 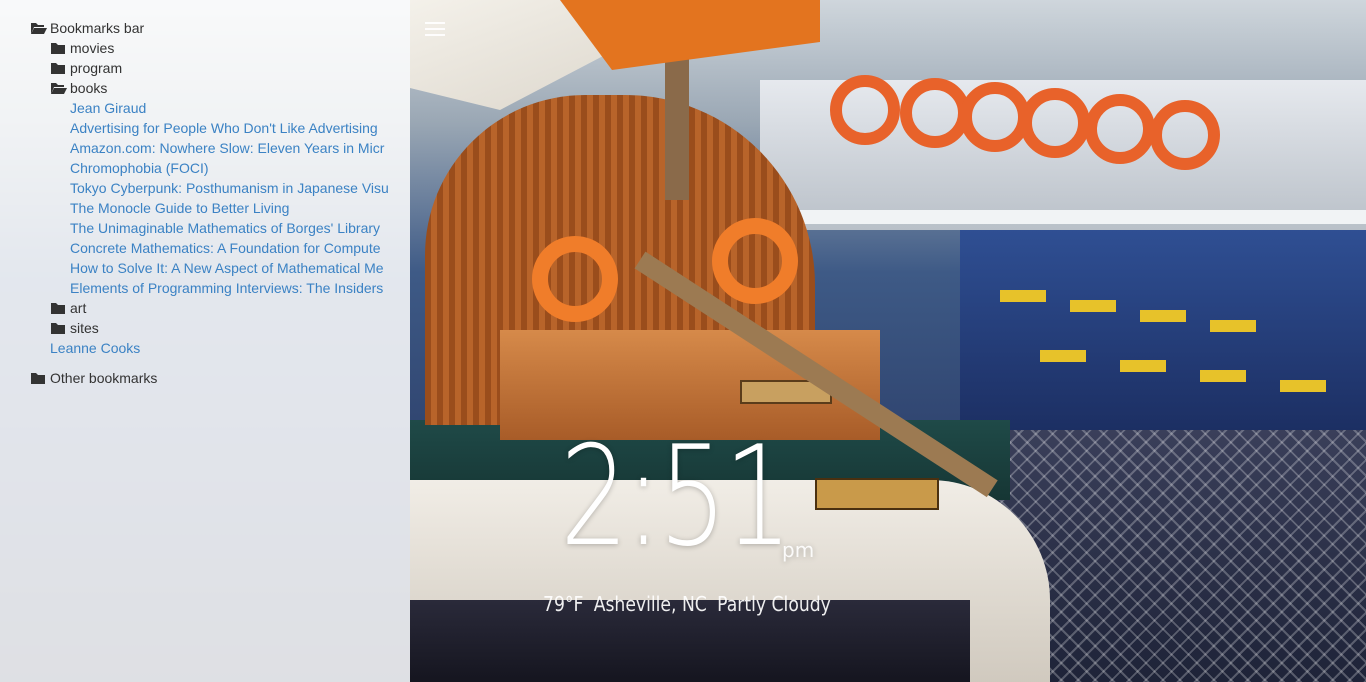 I want to click on clock: 2:51 pm, so click(x=707, y=497).